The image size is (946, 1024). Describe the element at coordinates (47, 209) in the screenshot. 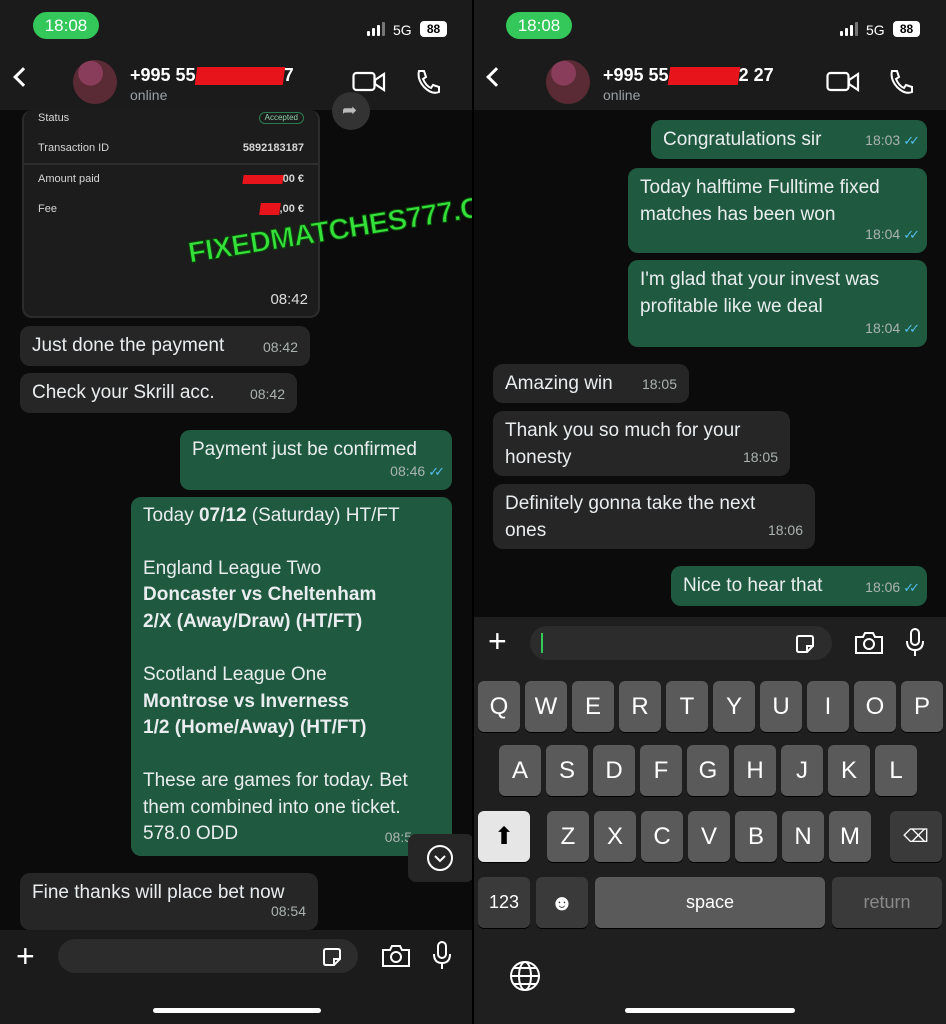

I see `row-label: Fee` at that location.